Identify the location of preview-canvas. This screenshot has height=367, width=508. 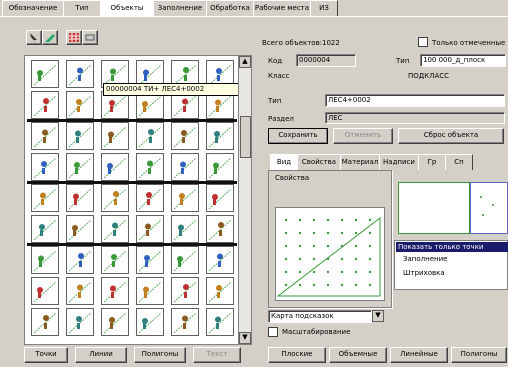
(330, 254).